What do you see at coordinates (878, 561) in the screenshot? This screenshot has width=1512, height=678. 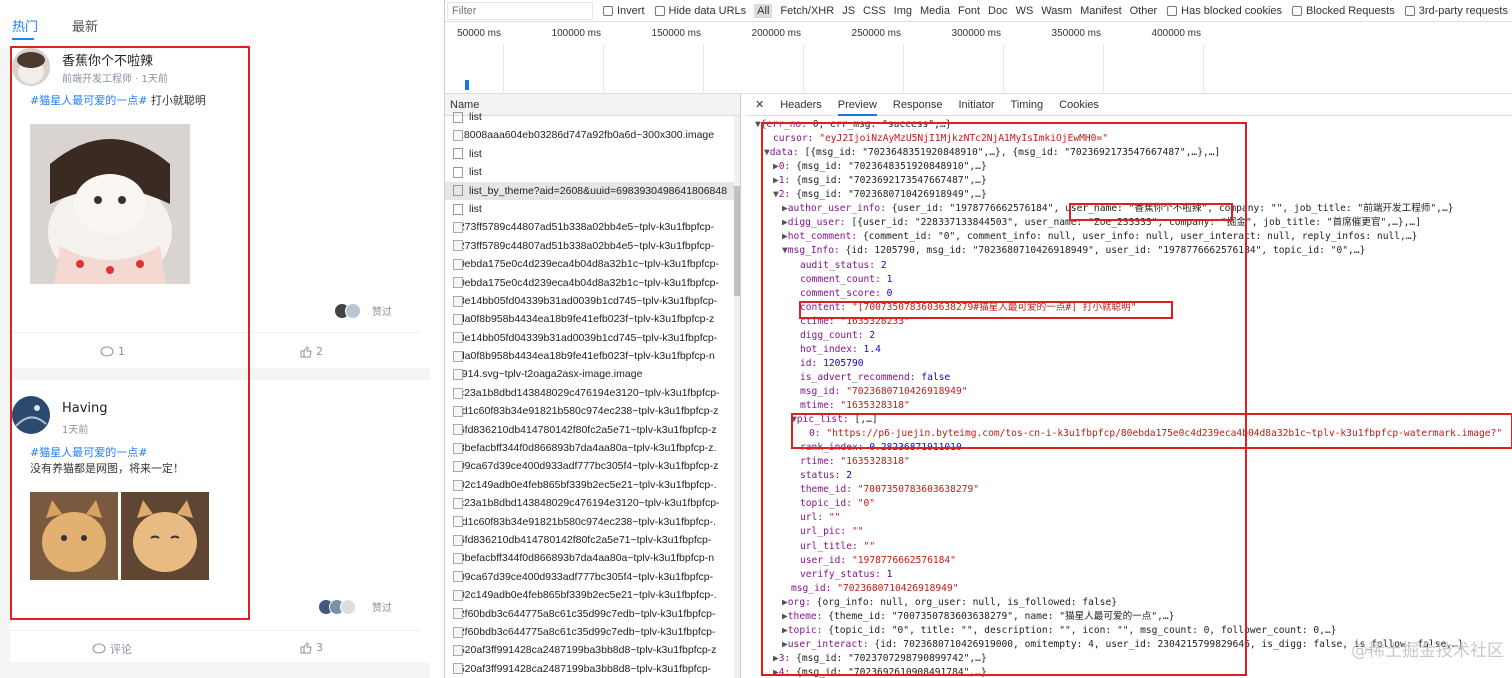 I see `json-line: user_id: "1978776662576184"` at bounding box center [878, 561].